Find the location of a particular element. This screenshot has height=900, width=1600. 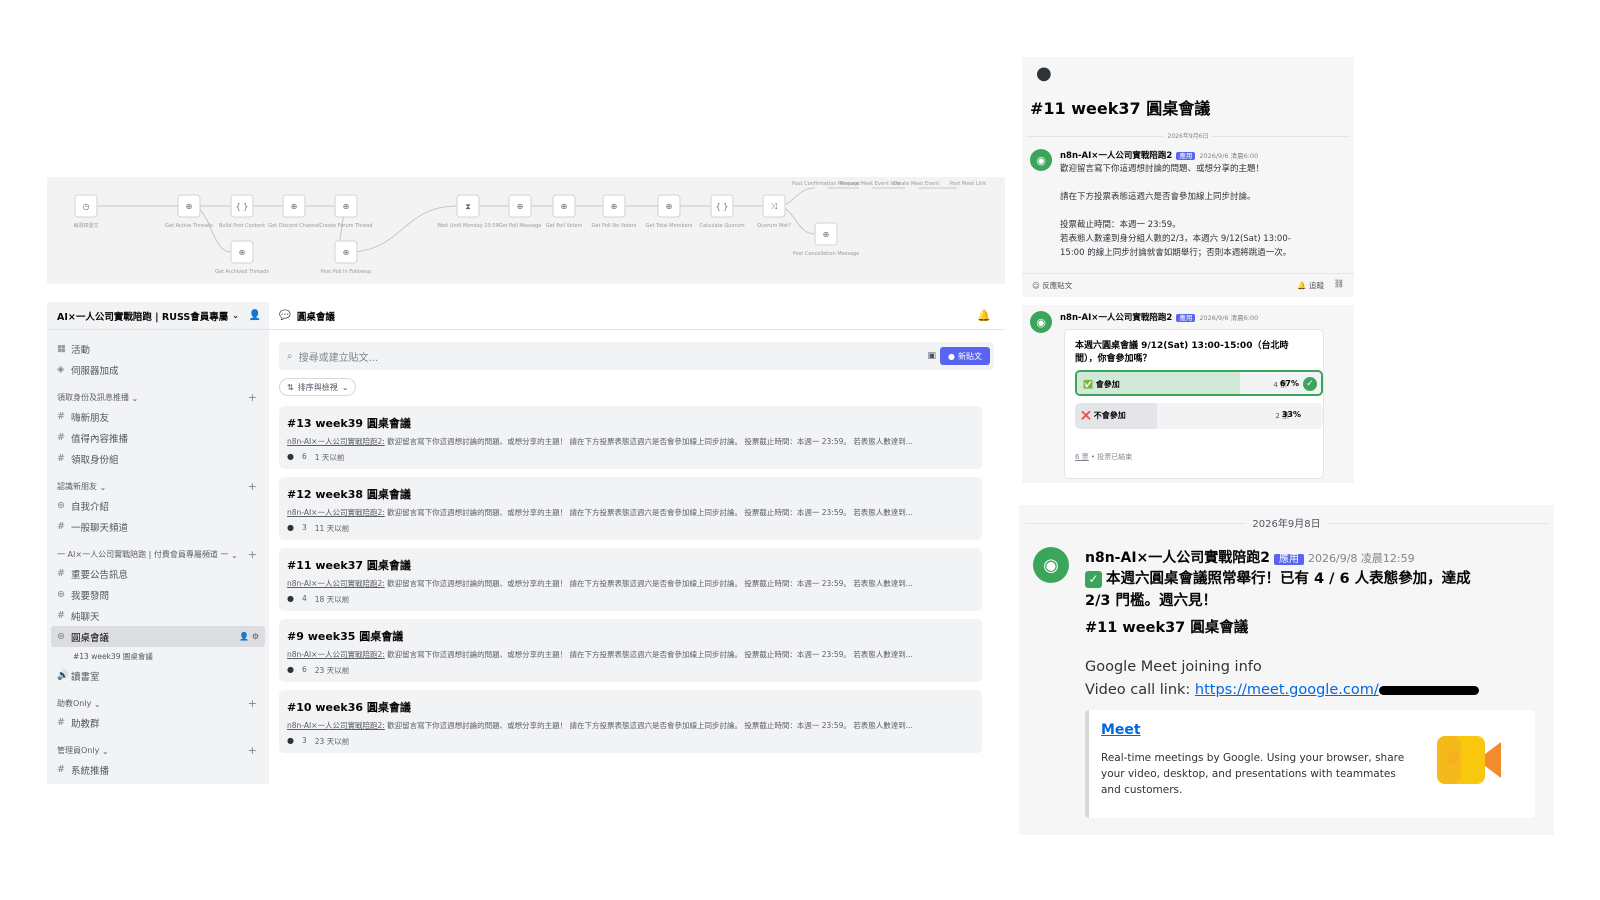

sidebar-item: # 嗨新朋友 is located at coordinates (158, 416).